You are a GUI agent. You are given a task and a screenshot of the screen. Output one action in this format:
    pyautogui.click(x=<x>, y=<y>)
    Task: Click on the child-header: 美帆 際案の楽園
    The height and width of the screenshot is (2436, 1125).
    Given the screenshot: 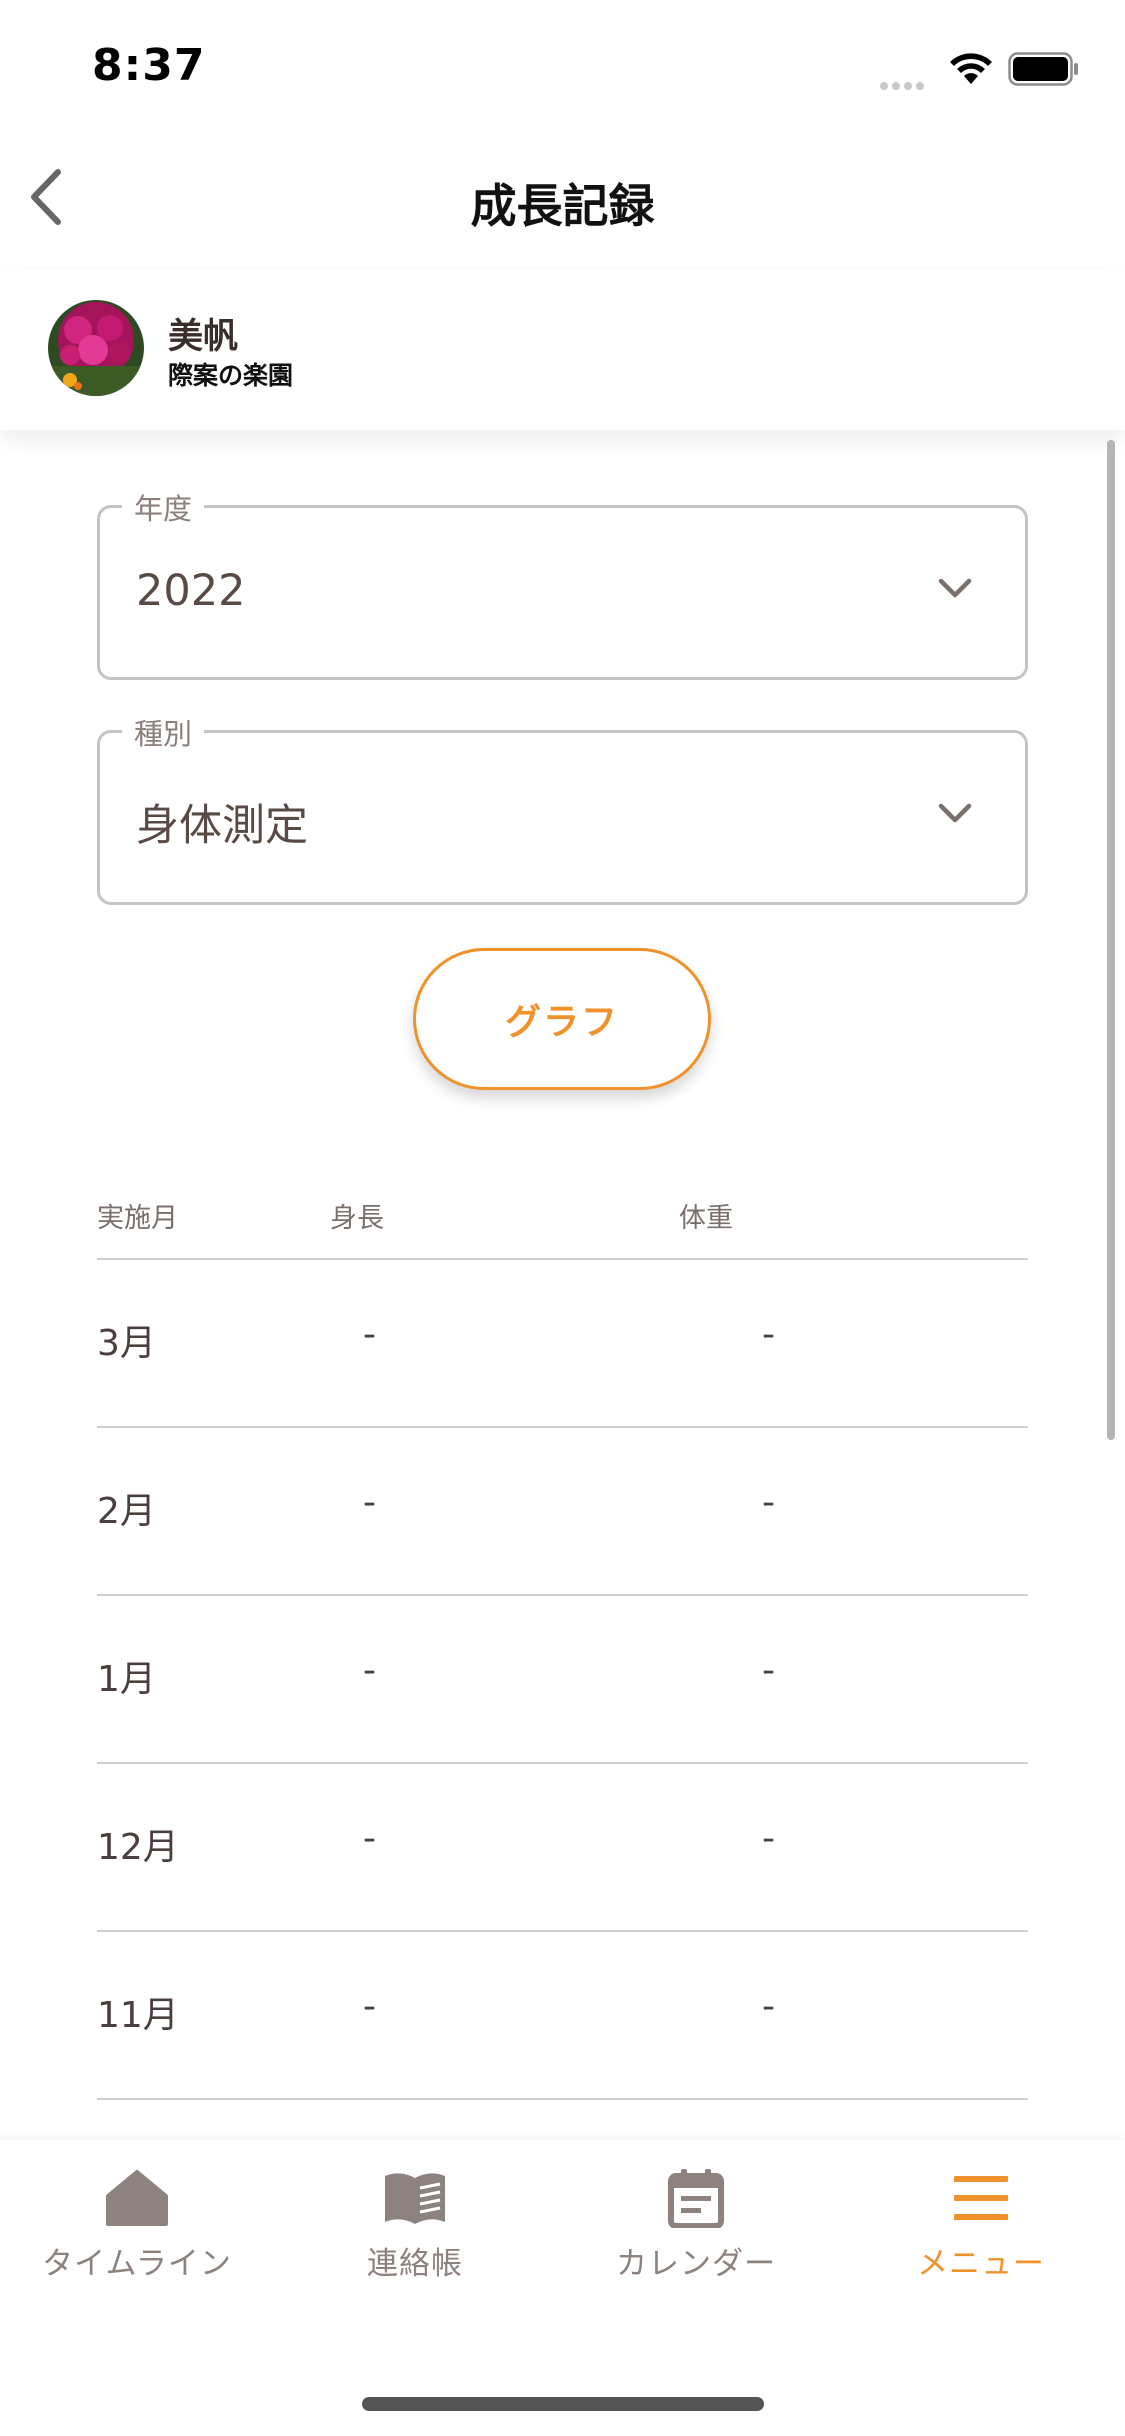 What is the action you would take?
    pyautogui.click(x=562, y=350)
    